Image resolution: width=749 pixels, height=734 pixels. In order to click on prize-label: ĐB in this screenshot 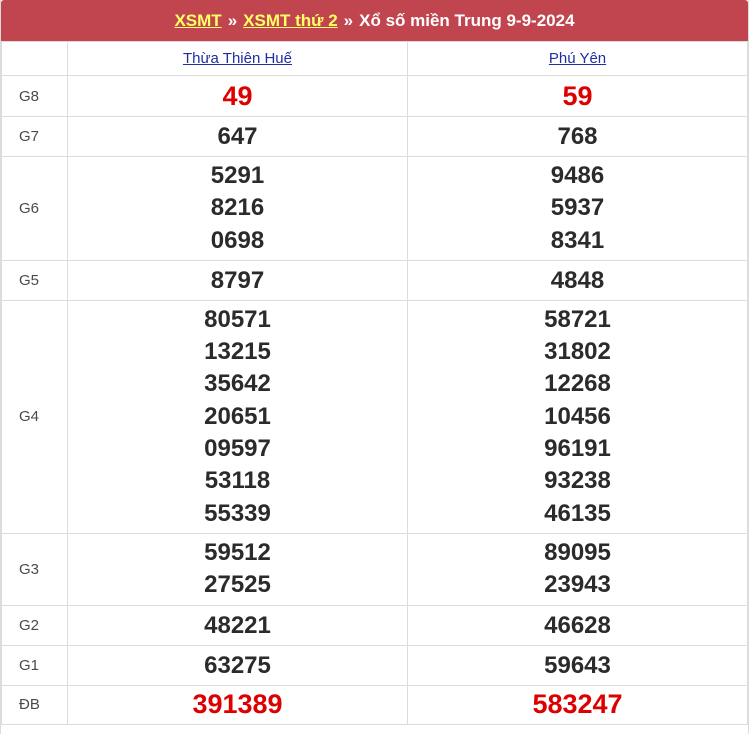, I will do `click(34, 704)`.